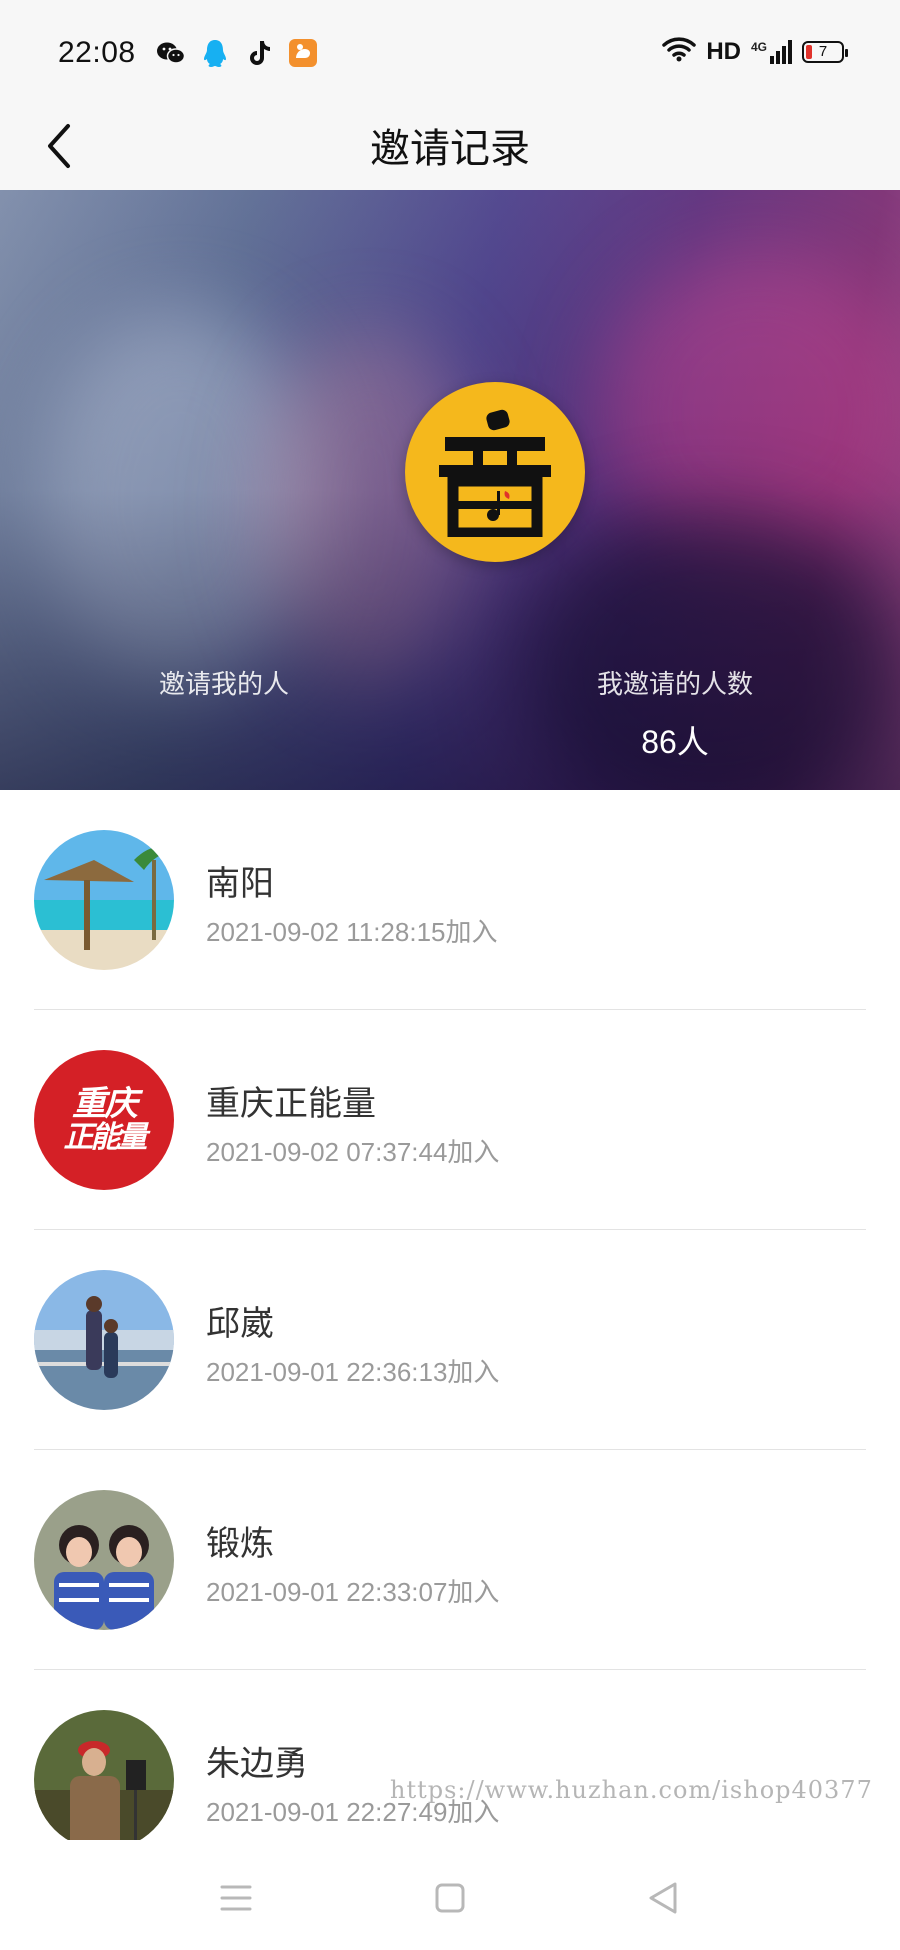  I want to click on battery-level-text: 7, so click(823, 51).